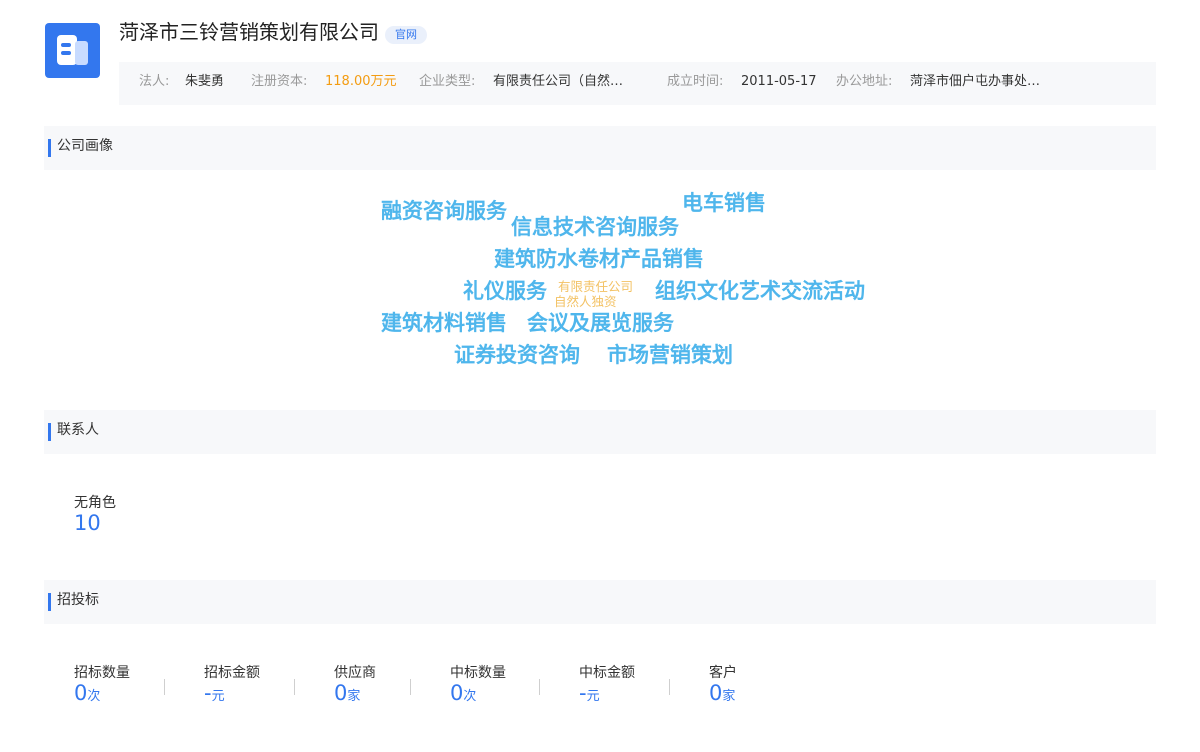 The width and height of the screenshot is (1200, 752). What do you see at coordinates (760, 291) in the screenshot?
I see `cloud-word: 组织文化艺术交流活动` at bounding box center [760, 291].